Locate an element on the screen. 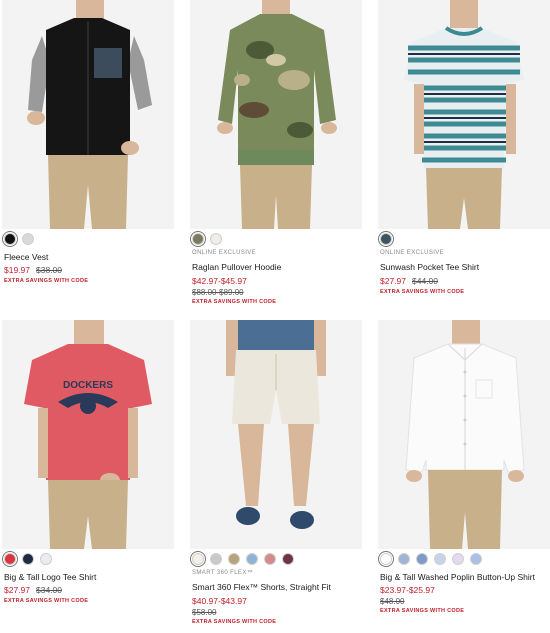 The height and width of the screenshot is (633, 550). original-price: $48.00 is located at coordinates (392, 601).